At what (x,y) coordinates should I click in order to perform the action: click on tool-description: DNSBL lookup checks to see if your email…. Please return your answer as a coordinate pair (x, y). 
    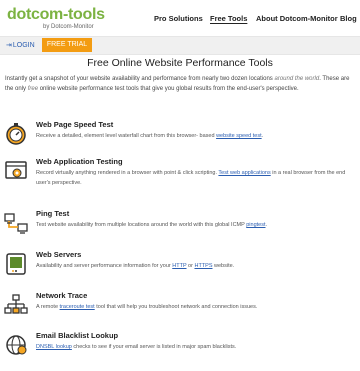
    Looking at the image, I should click on (195, 347).